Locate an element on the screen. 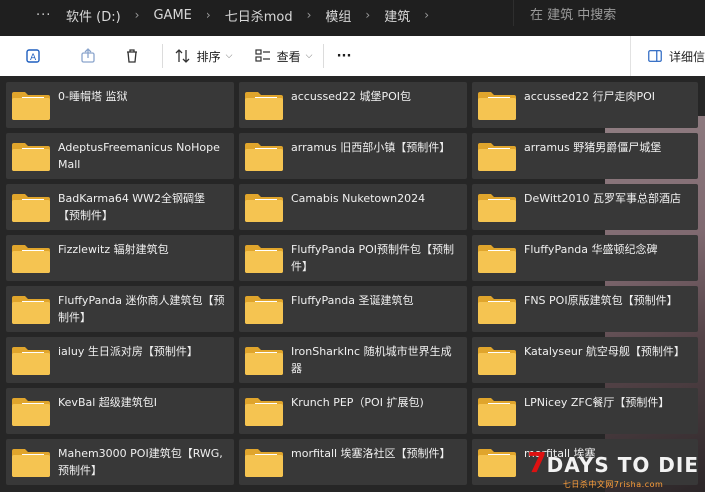  delete-button is located at coordinates (132, 56).